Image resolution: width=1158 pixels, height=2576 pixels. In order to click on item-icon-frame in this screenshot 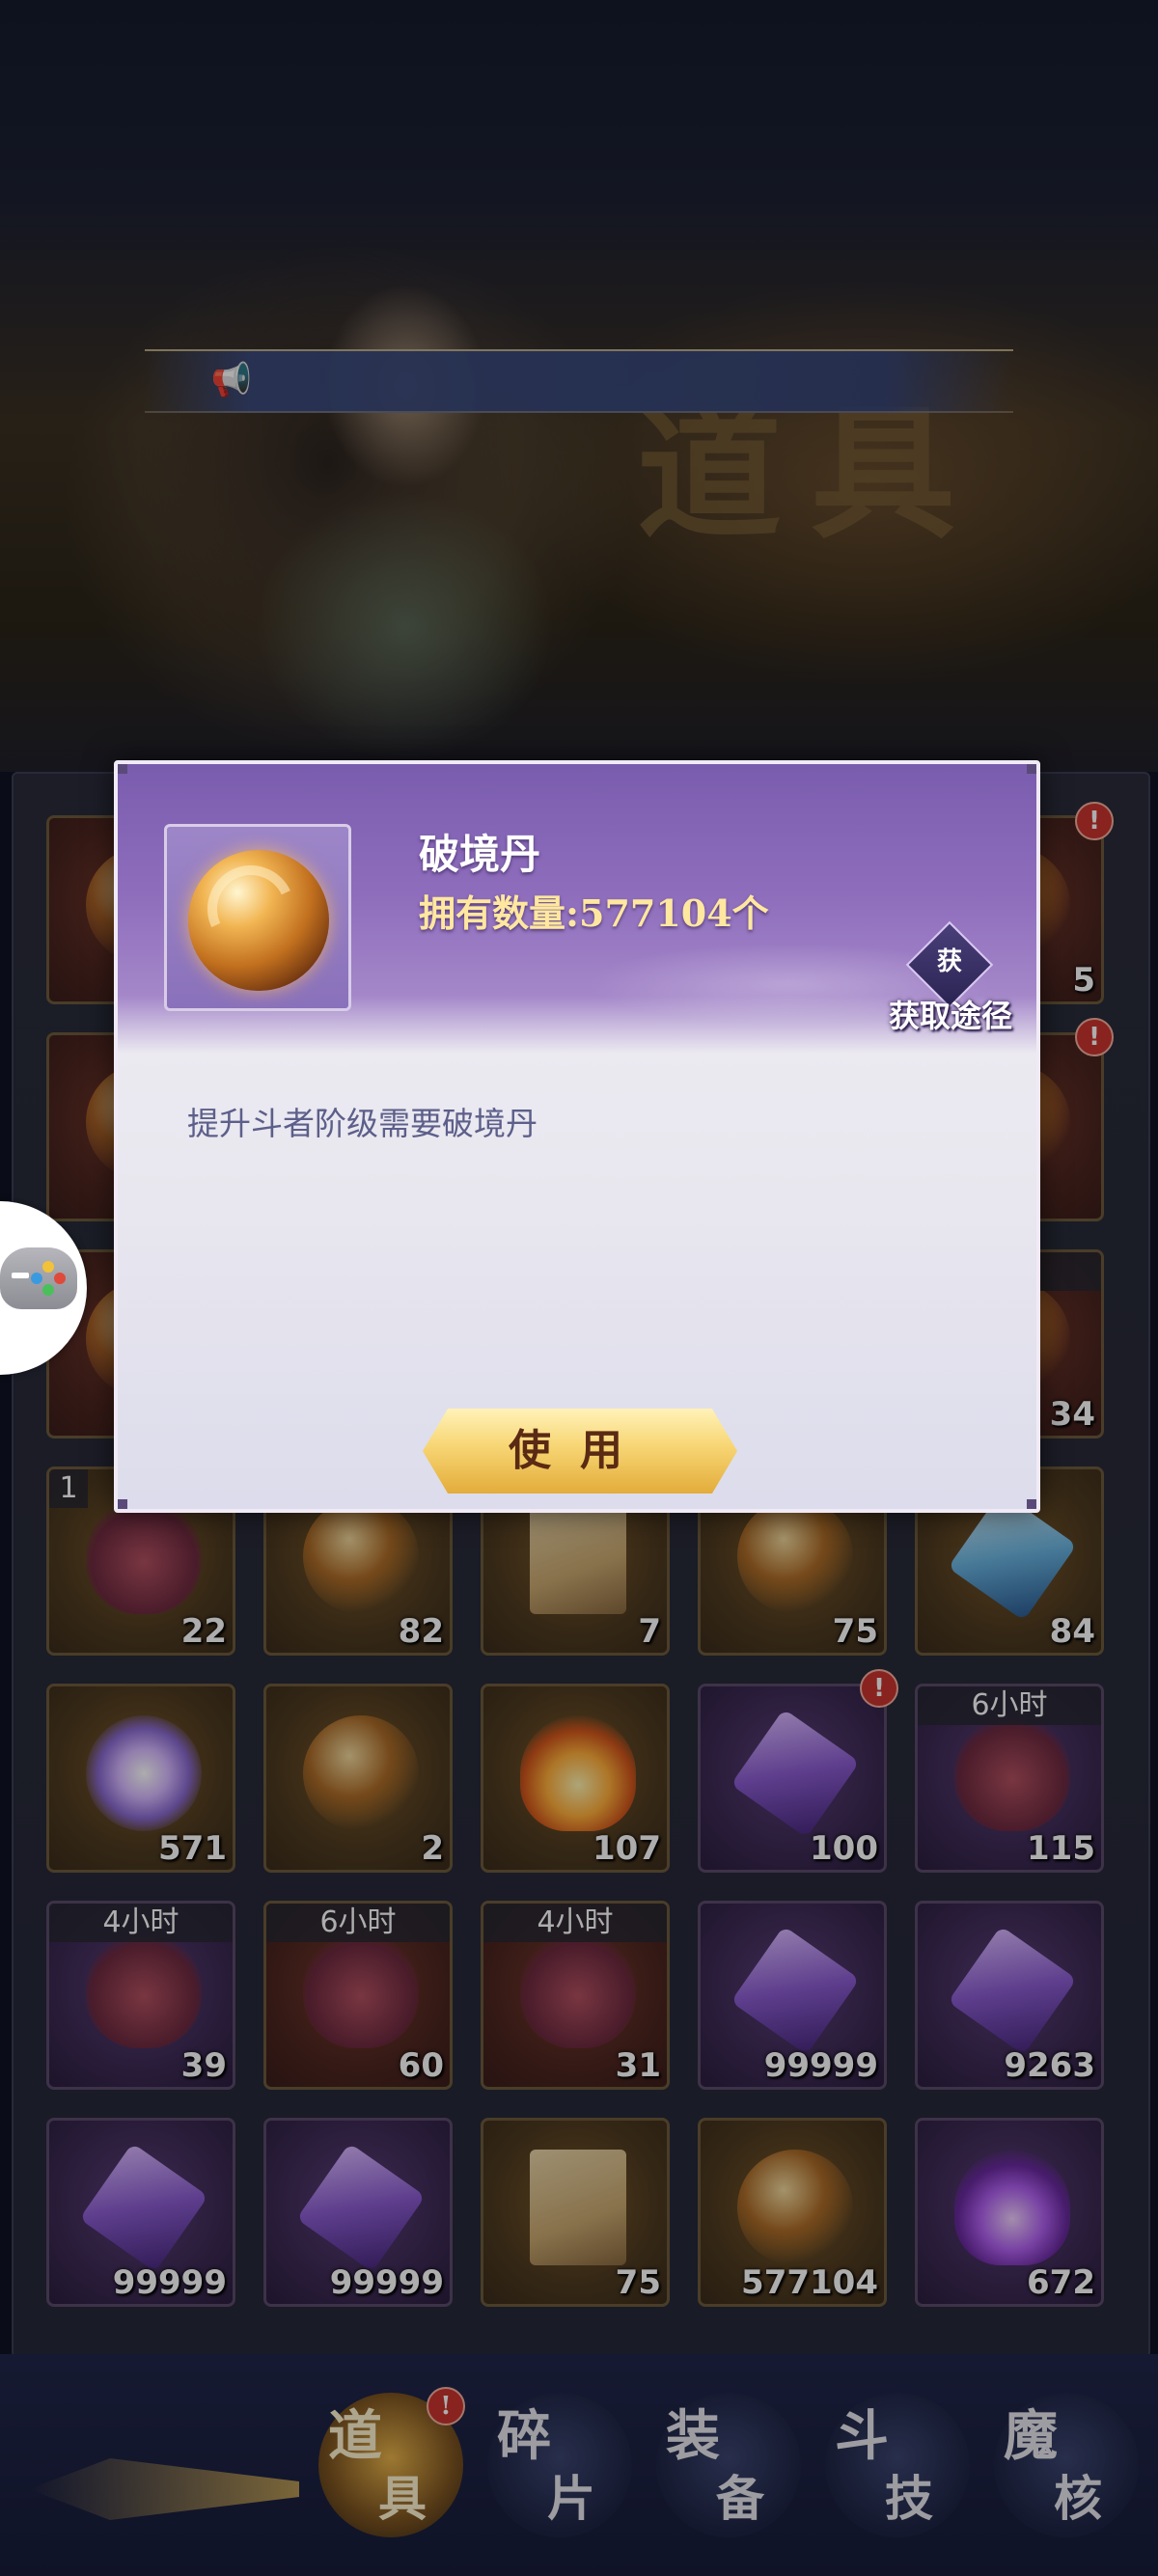, I will do `click(257, 917)`.